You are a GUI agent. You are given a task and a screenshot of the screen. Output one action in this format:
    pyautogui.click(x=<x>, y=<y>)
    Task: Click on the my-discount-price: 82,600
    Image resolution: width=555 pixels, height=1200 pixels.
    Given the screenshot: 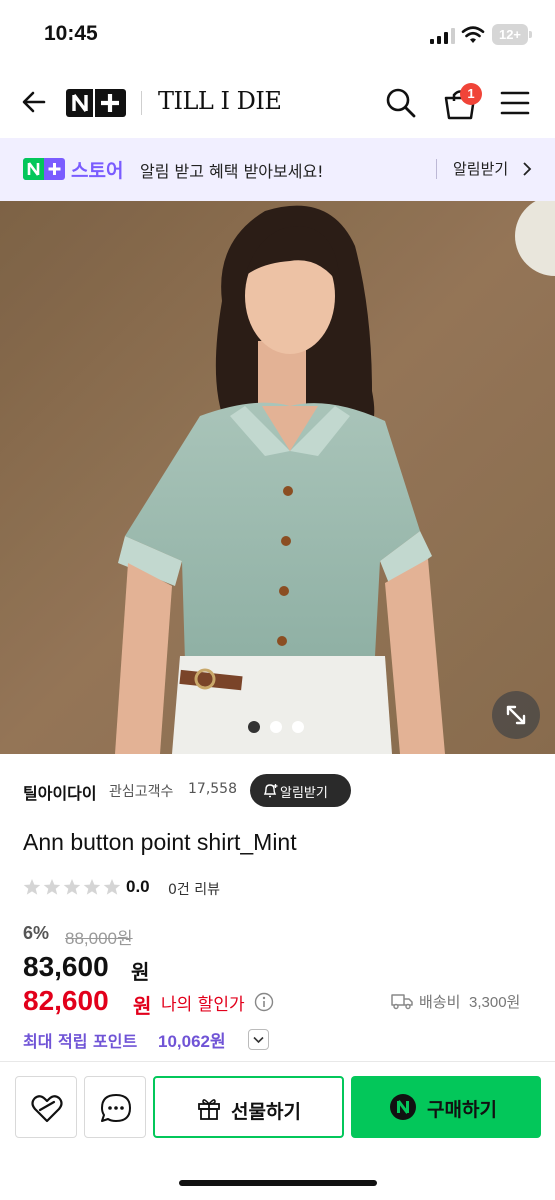 What is the action you would take?
    pyautogui.click(x=66, y=1000)
    